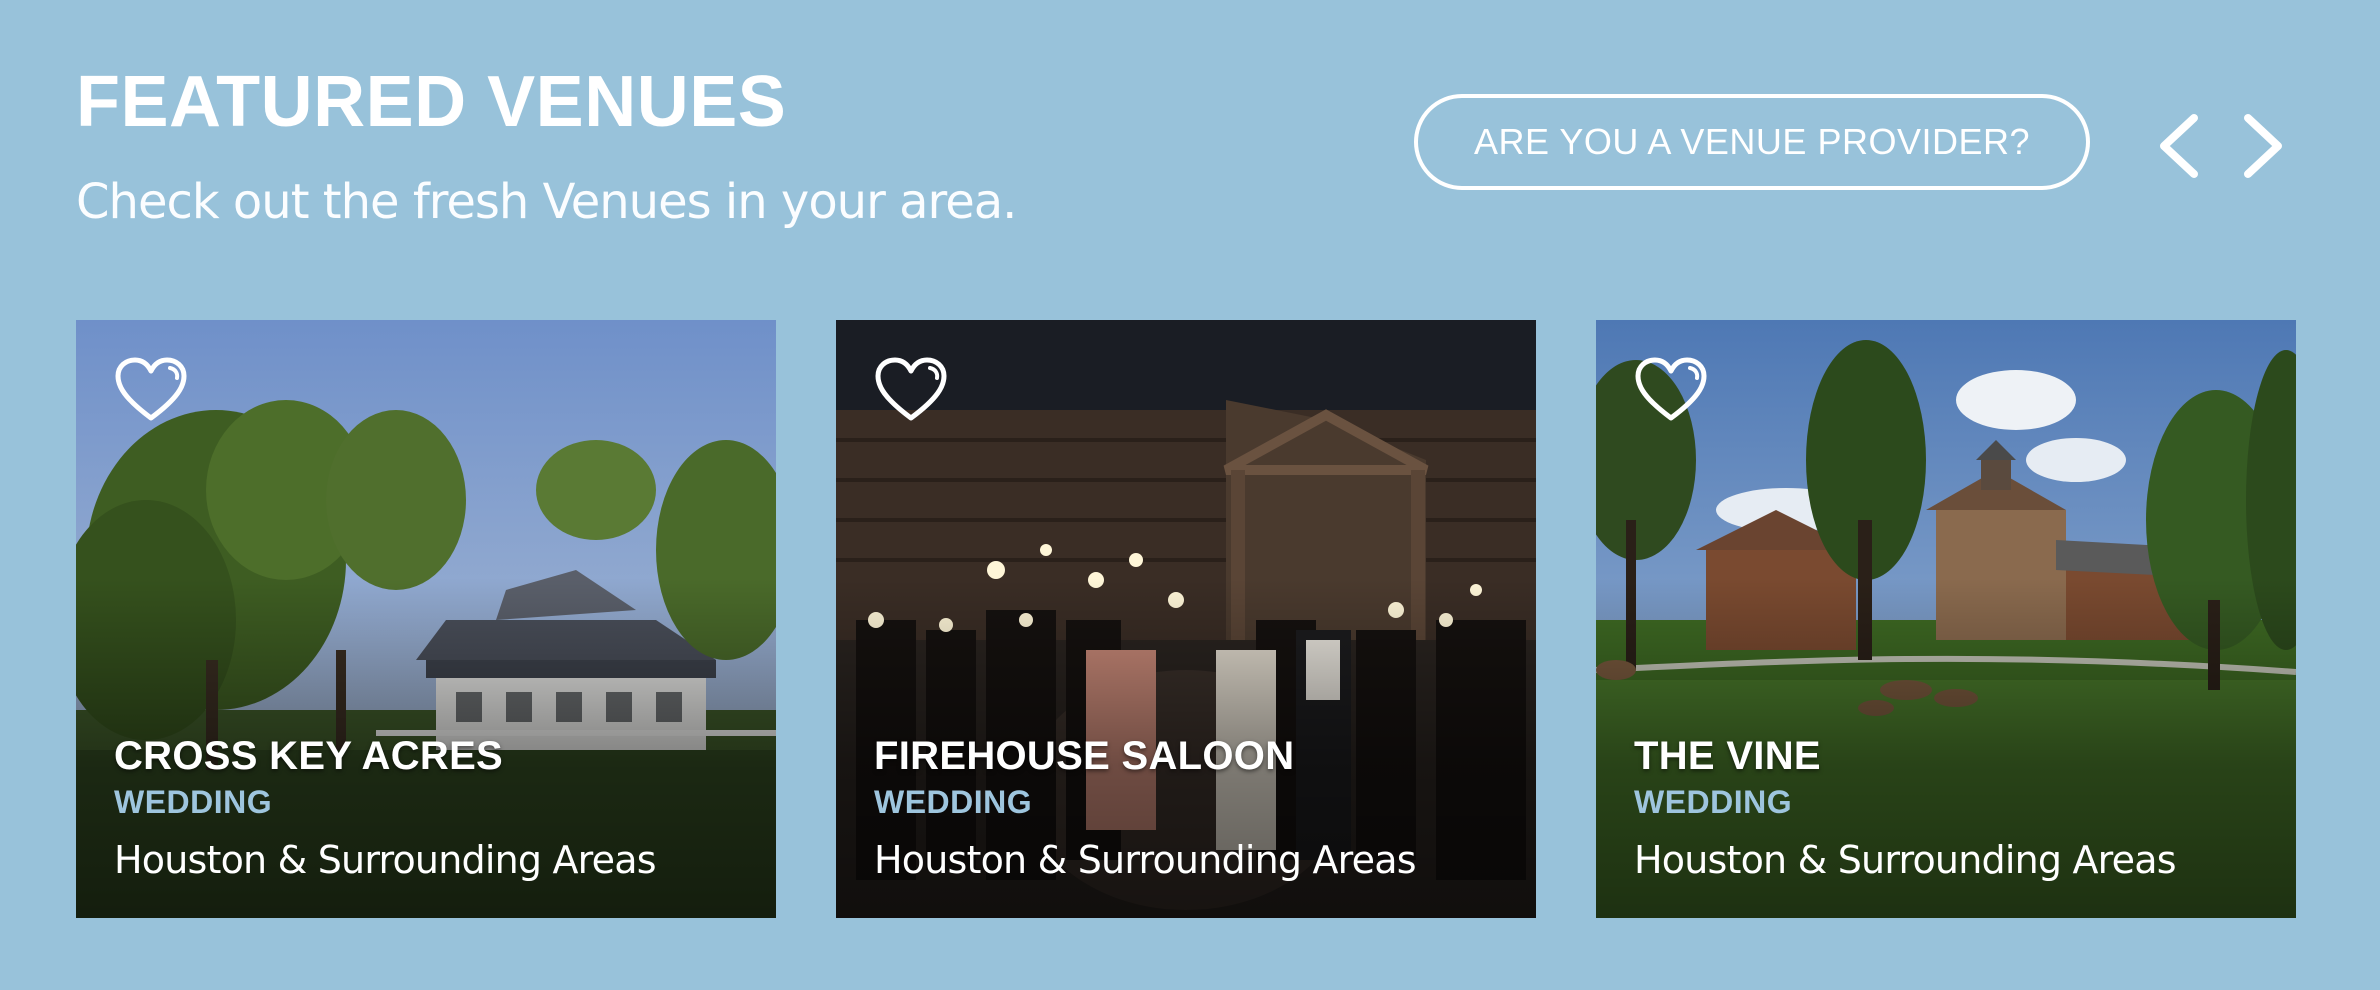 The width and height of the screenshot is (2380, 990). What do you see at coordinates (1752, 142) in the screenshot?
I see `venue-provider-button: ARE YOU A VENUE PROVIDER?` at bounding box center [1752, 142].